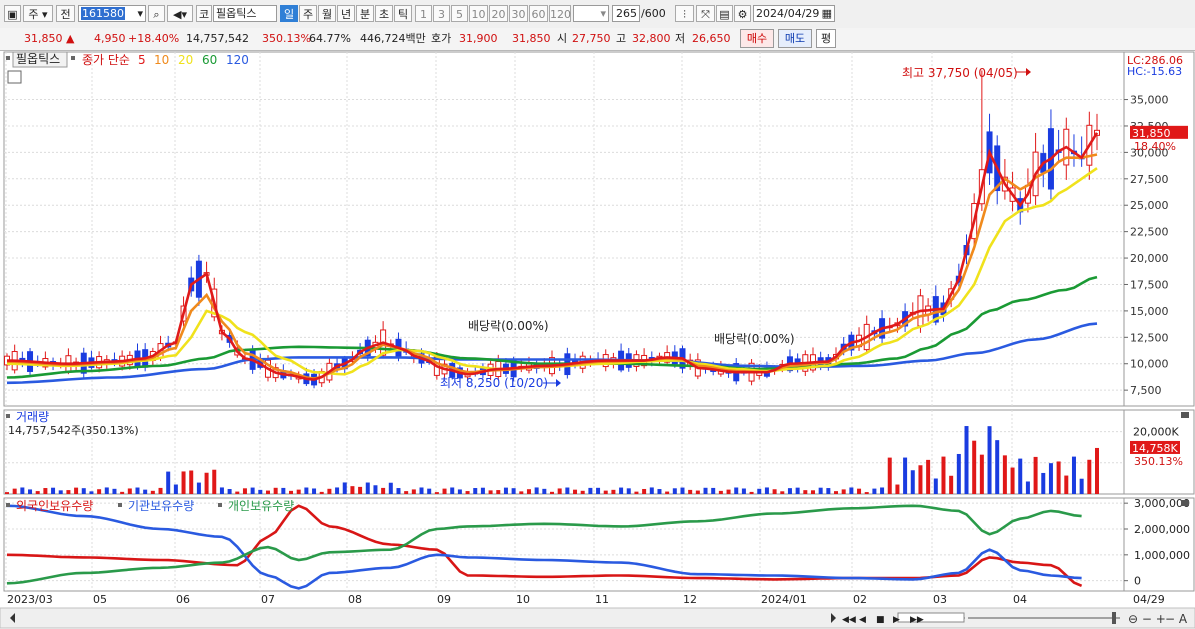 This screenshot has height=629, width=1195. Describe the element at coordinates (931, 617) in the screenshot. I see `zoom-slider-thumb` at that location.